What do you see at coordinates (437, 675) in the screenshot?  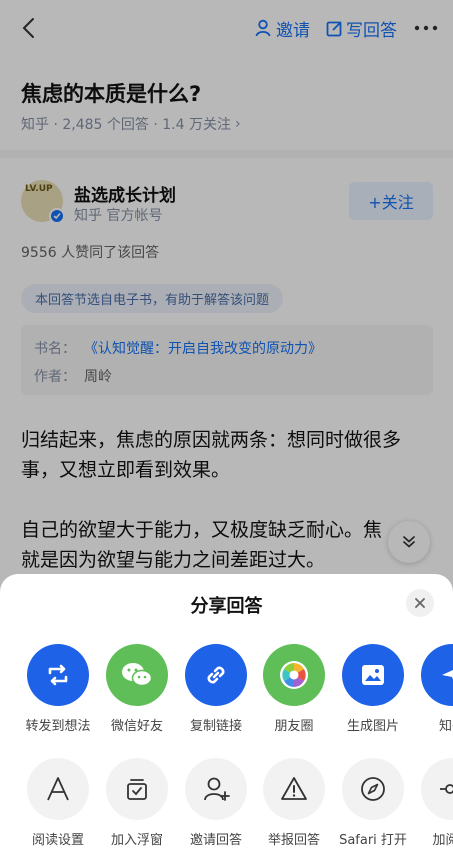 I see `send-icon` at bounding box center [437, 675].